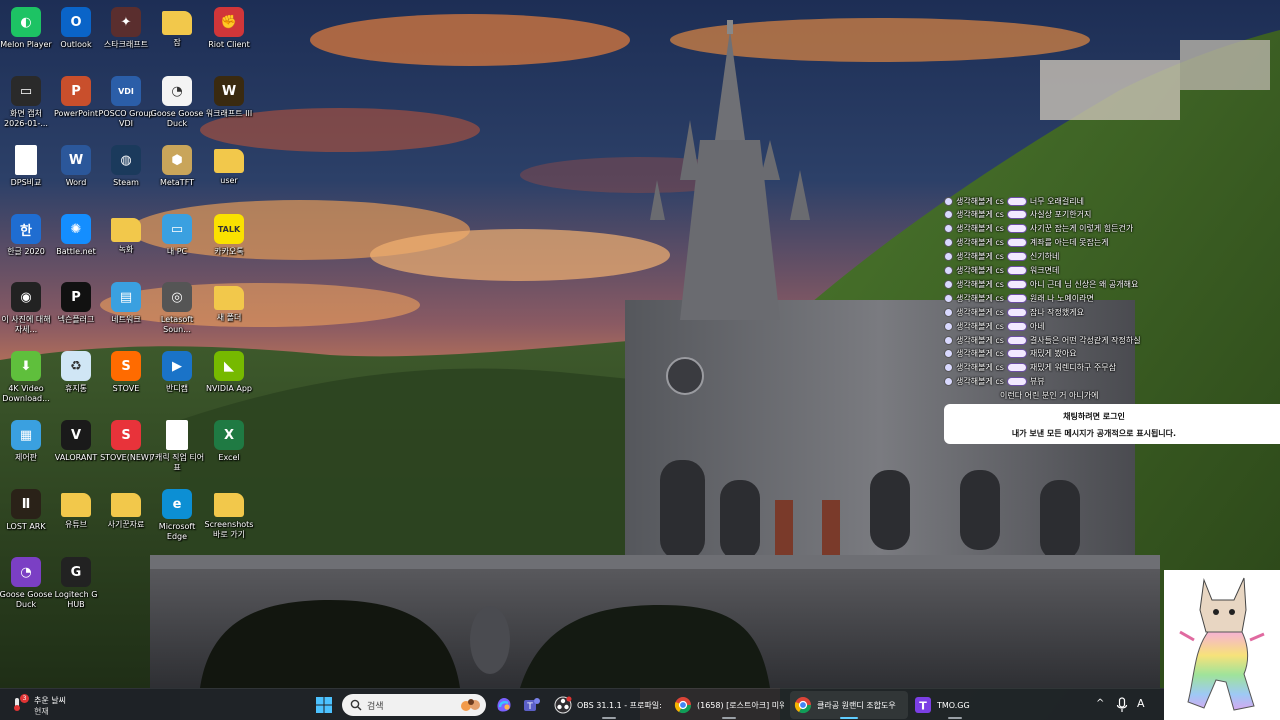 The image size is (1280, 720). I want to click on desktop-icon-document: 7캐릭 직업 티어표, so click(177, 449).